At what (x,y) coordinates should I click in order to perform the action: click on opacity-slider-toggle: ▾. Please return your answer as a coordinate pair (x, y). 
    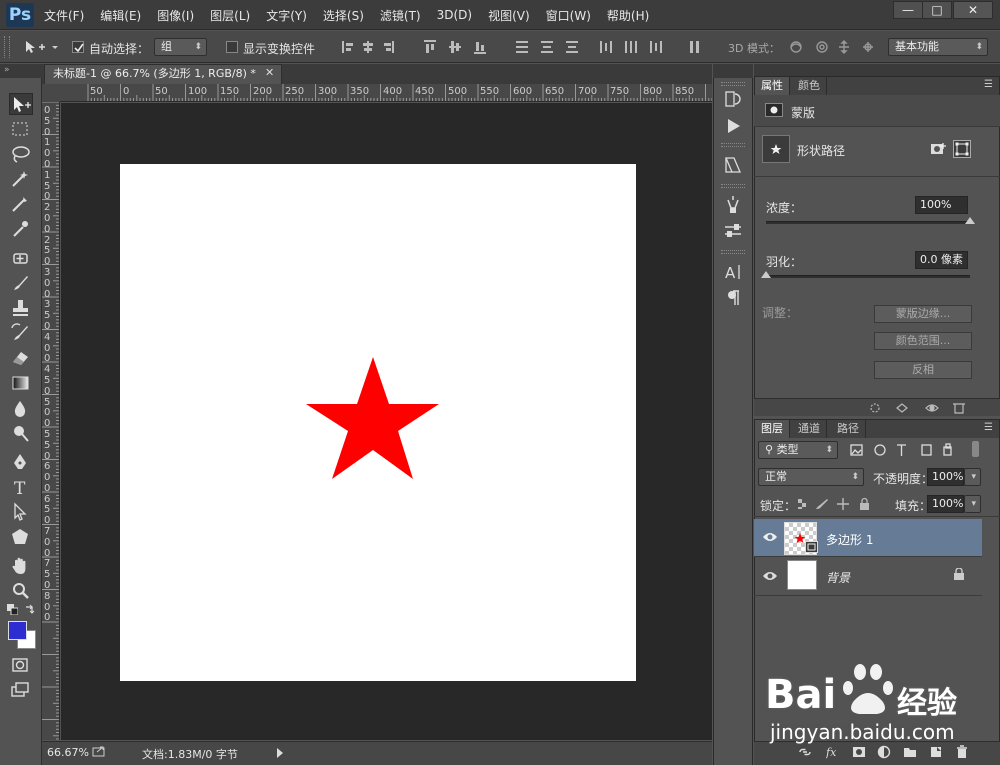
    Looking at the image, I should click on (972, 477).